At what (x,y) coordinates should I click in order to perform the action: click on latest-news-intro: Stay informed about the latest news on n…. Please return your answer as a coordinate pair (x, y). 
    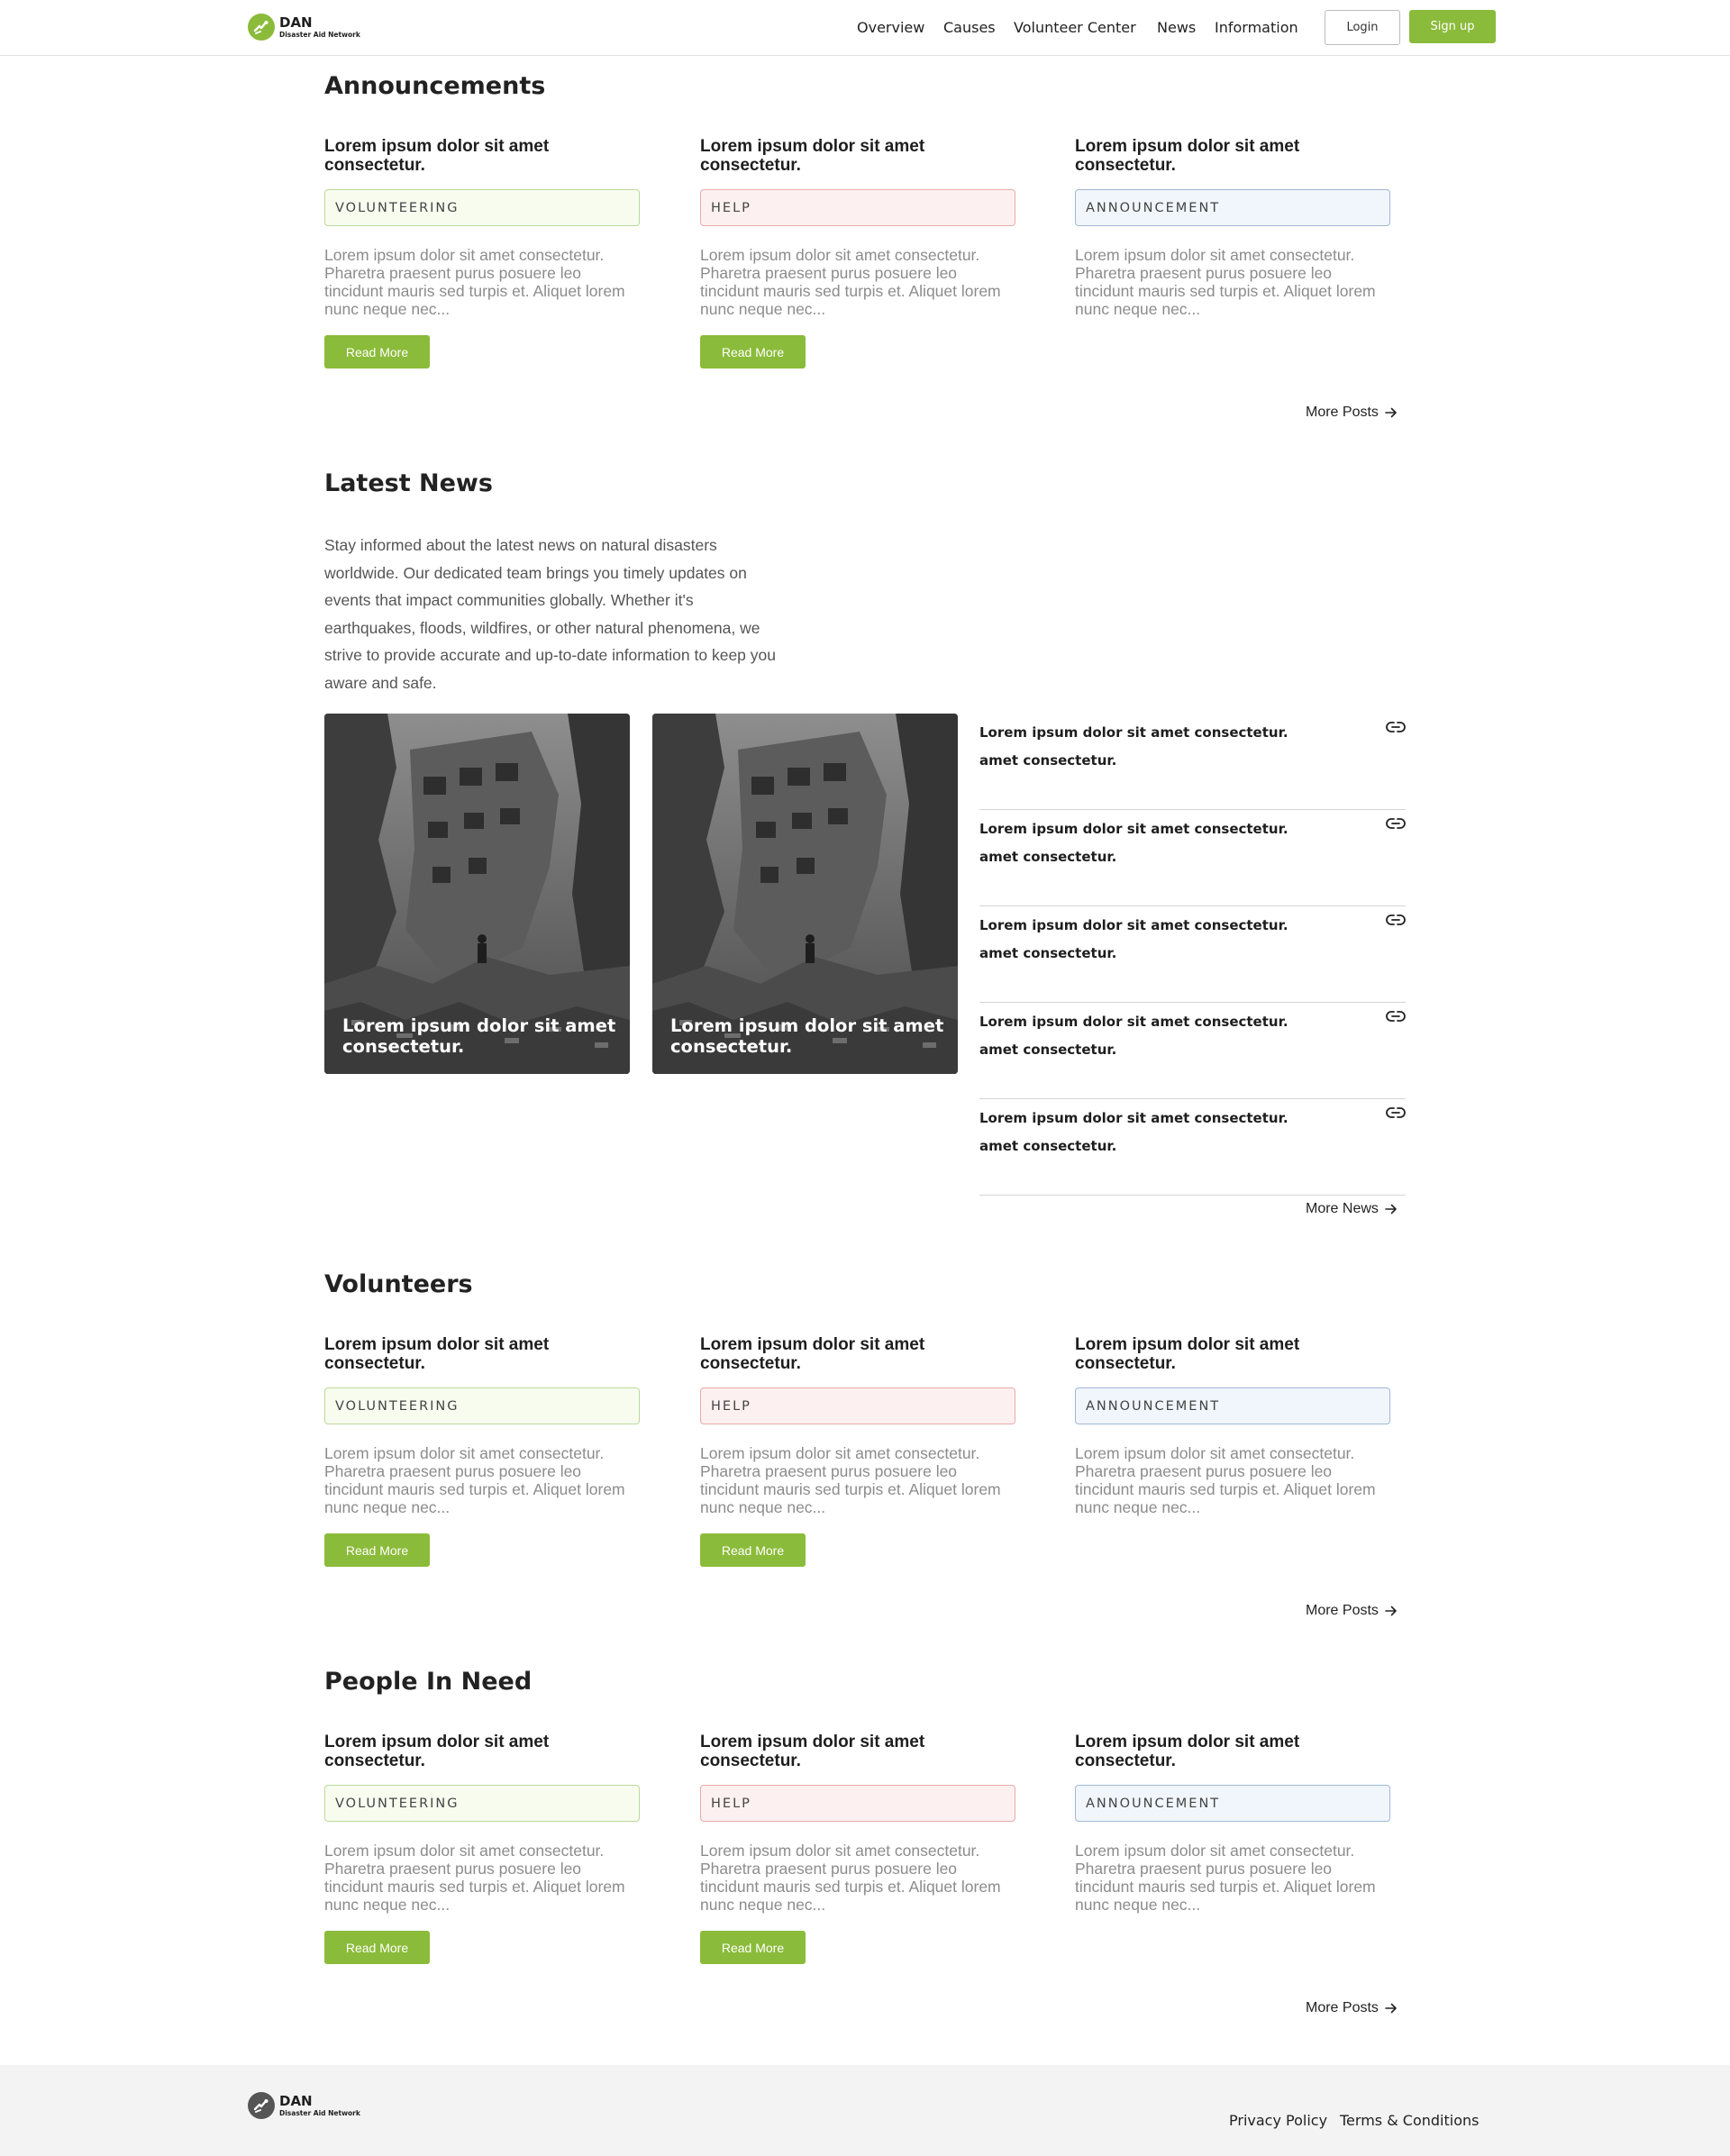
    Looking at the image, I should click on (550, 614).